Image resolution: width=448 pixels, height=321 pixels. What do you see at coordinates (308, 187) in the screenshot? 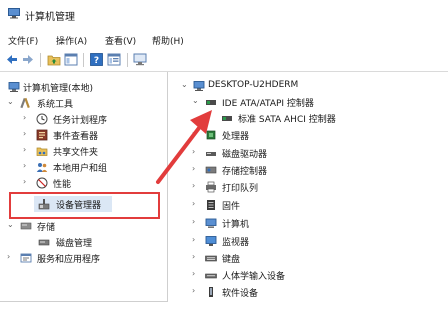
I see `device-item-print-queues: › 打印队列` at bounding box center [308, 187].